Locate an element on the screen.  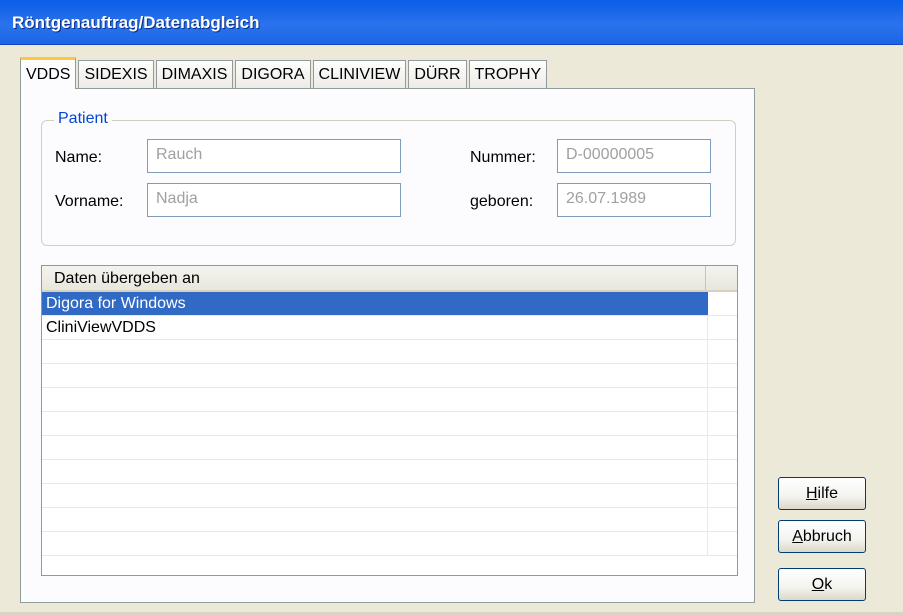
ok-mnemonic: O is located at coordinates (818, 584).